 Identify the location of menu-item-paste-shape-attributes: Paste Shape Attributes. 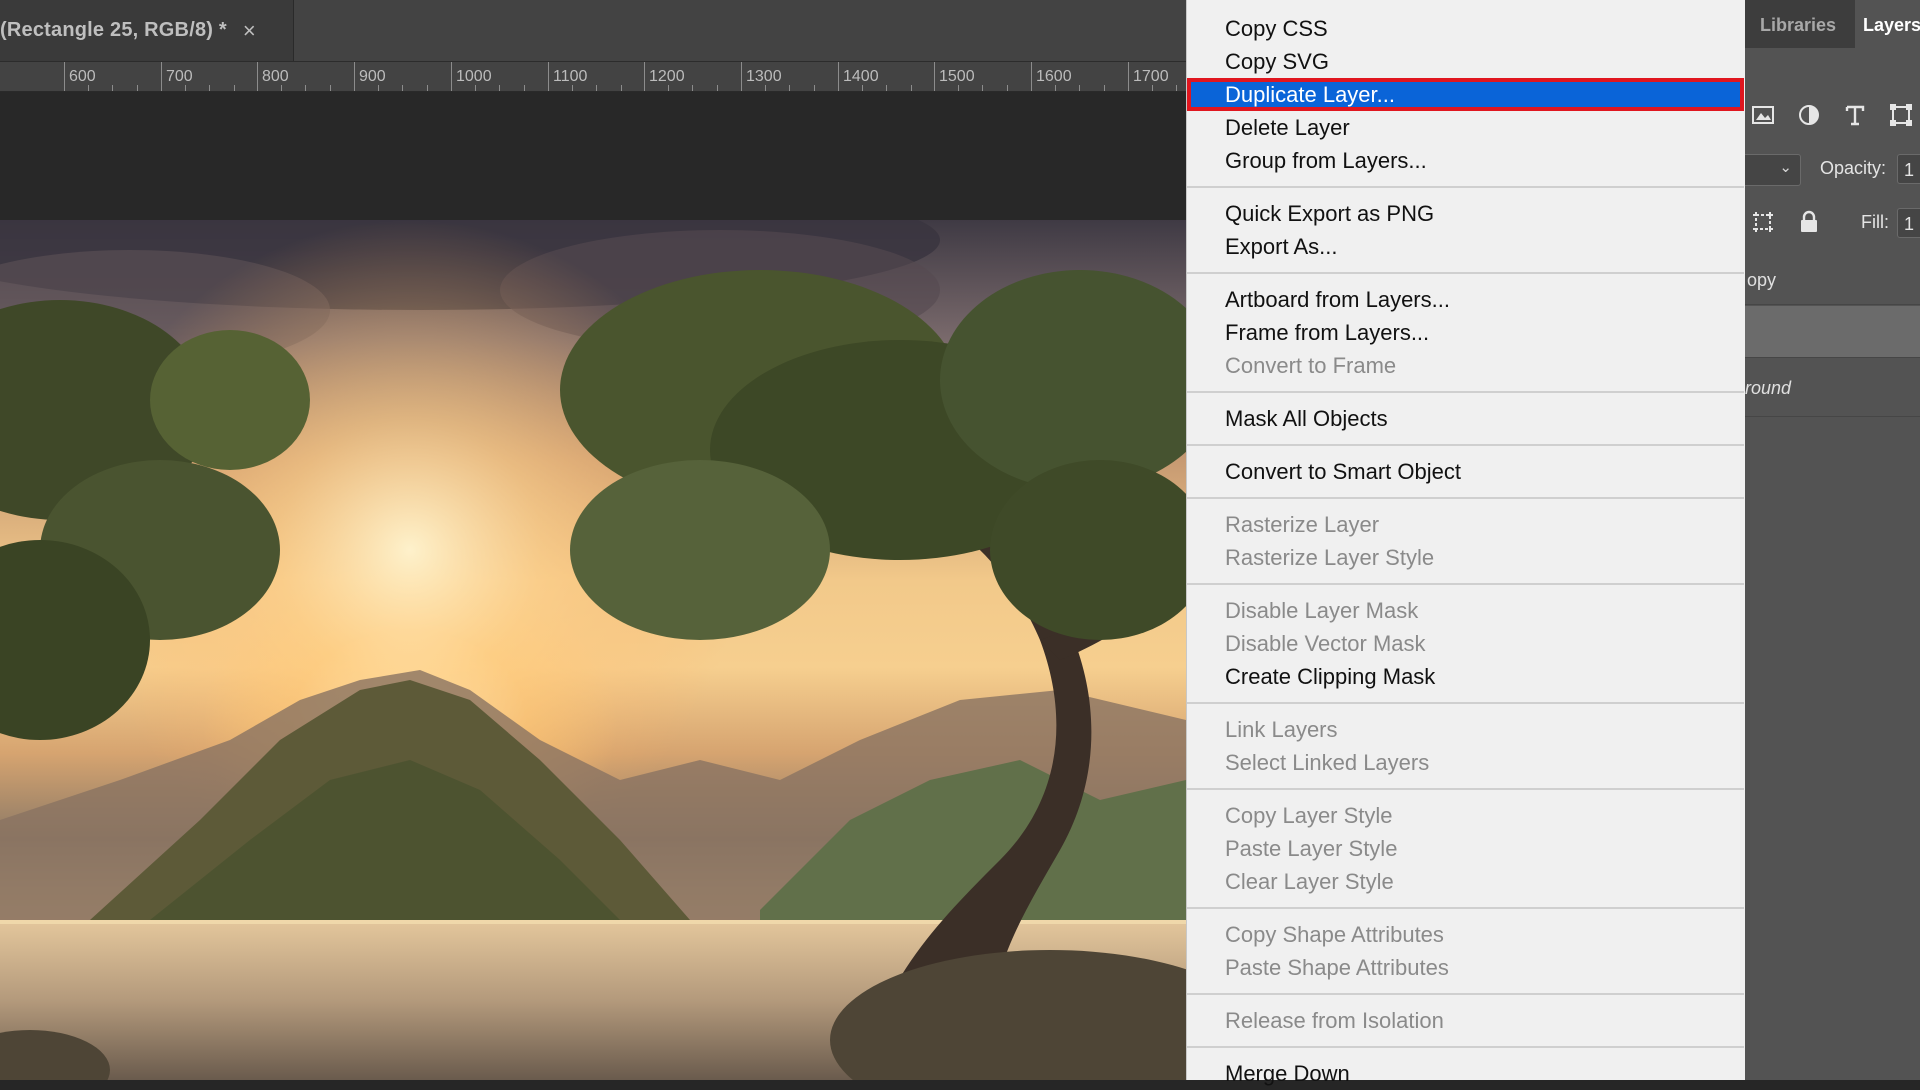
(1465, 967).